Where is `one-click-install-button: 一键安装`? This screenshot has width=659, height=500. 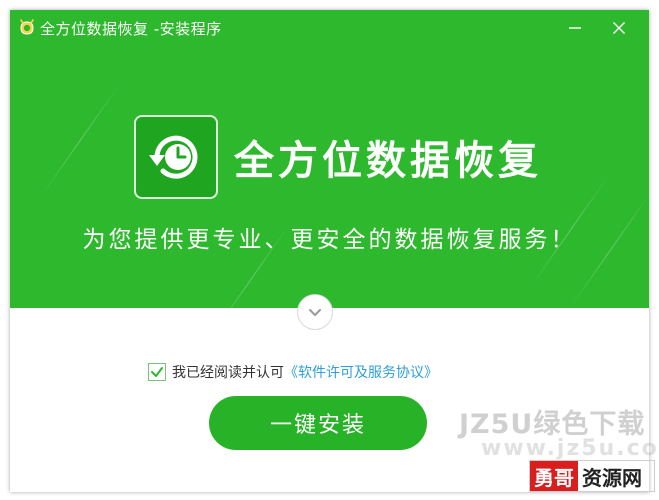 one-click-install-button: 一键安装 is located at coordinates (318, 423).